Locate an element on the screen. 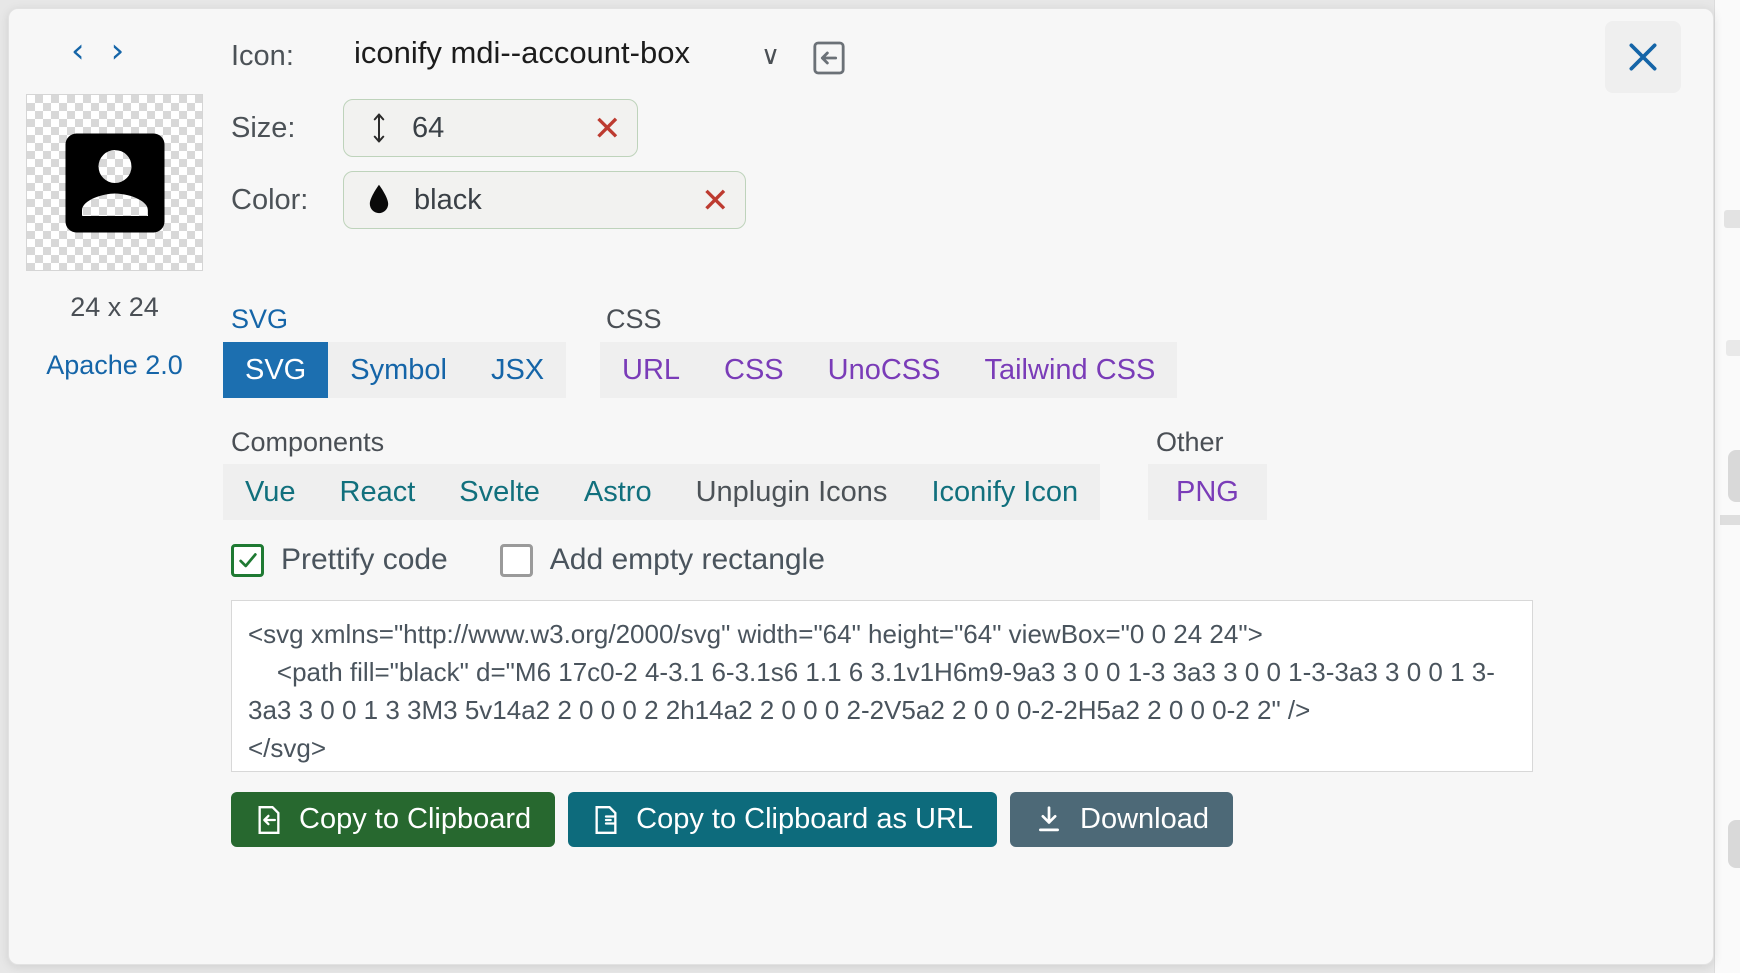 Image resolution: width=1740 pixels, height=973 pixels. icon-field-label: Icon: is located at coordinates (262, 56).